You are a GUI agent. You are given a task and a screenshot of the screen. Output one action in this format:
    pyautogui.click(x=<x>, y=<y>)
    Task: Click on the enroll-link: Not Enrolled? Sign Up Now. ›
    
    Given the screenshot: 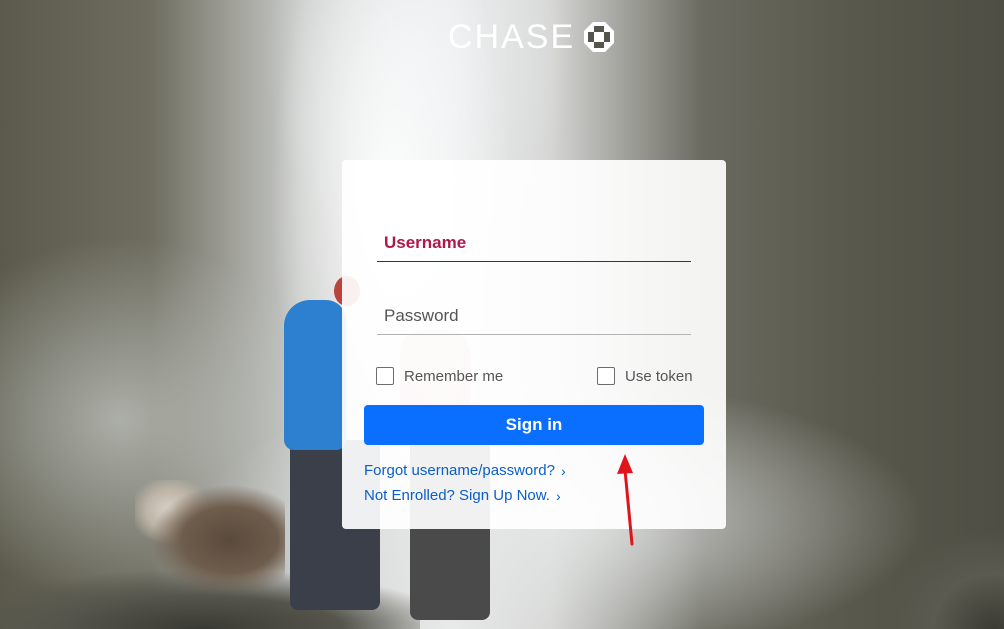 What is the action you would take?
    pyautogui.click(x=462, y=495)
    